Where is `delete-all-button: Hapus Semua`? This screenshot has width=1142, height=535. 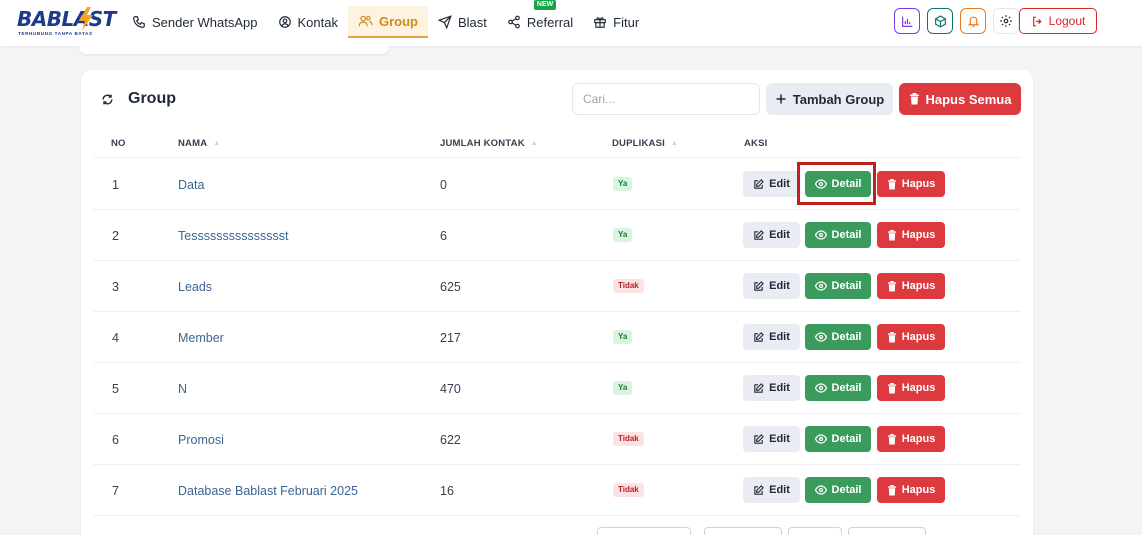
delete-all-button: Hapus Semua is located at coordinates (960, 99).